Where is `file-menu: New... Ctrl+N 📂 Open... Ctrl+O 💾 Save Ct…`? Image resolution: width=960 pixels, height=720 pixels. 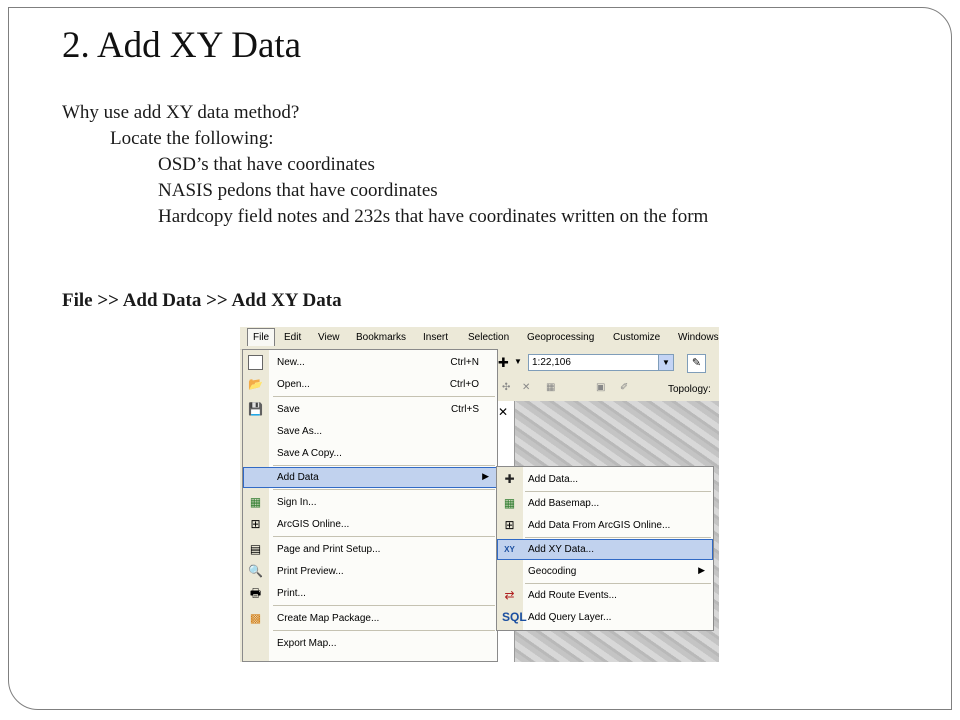
file-menu: New... Ctrl+N 📂 Open... Ctrl+O 💾 Save Ct… is located at coordinates (370, 505).